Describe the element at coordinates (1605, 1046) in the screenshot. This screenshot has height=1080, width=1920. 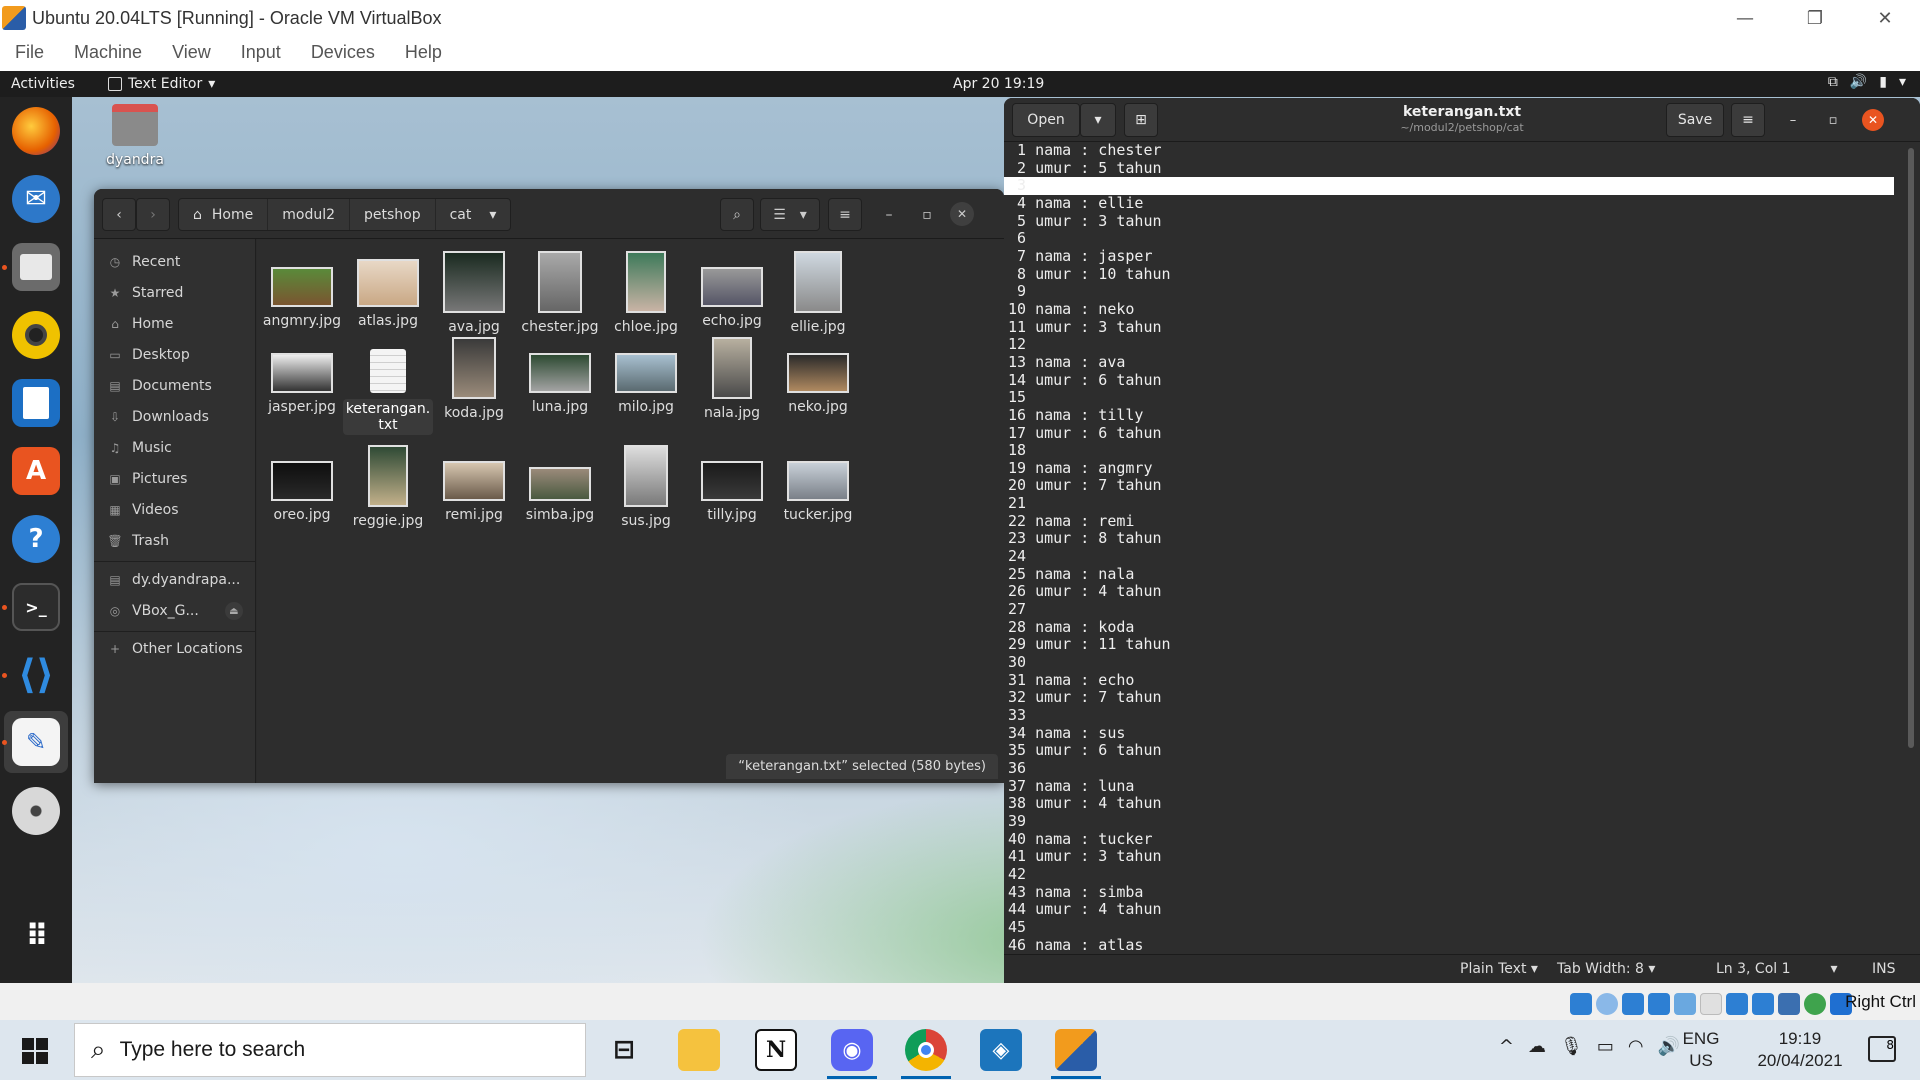
I see `battery-icon: ▭` at that location.